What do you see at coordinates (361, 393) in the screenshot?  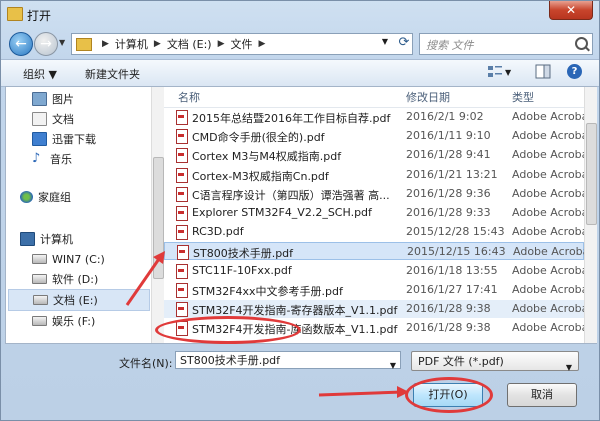 I see `arrow-to-open-button` at bounding box center [361, 393].